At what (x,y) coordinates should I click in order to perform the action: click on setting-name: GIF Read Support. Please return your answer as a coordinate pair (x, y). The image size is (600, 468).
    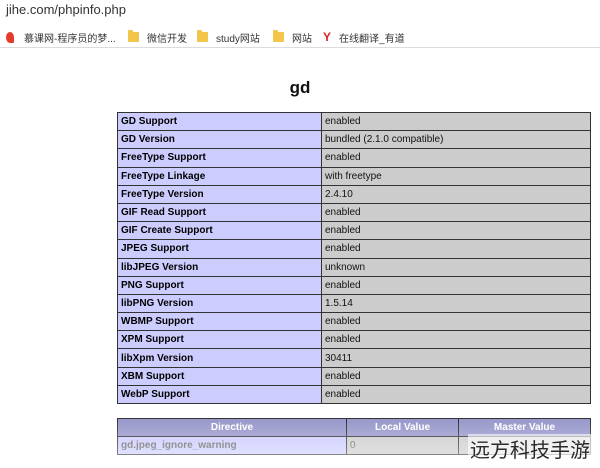
    Looking at the image, I should click on (219, 212).